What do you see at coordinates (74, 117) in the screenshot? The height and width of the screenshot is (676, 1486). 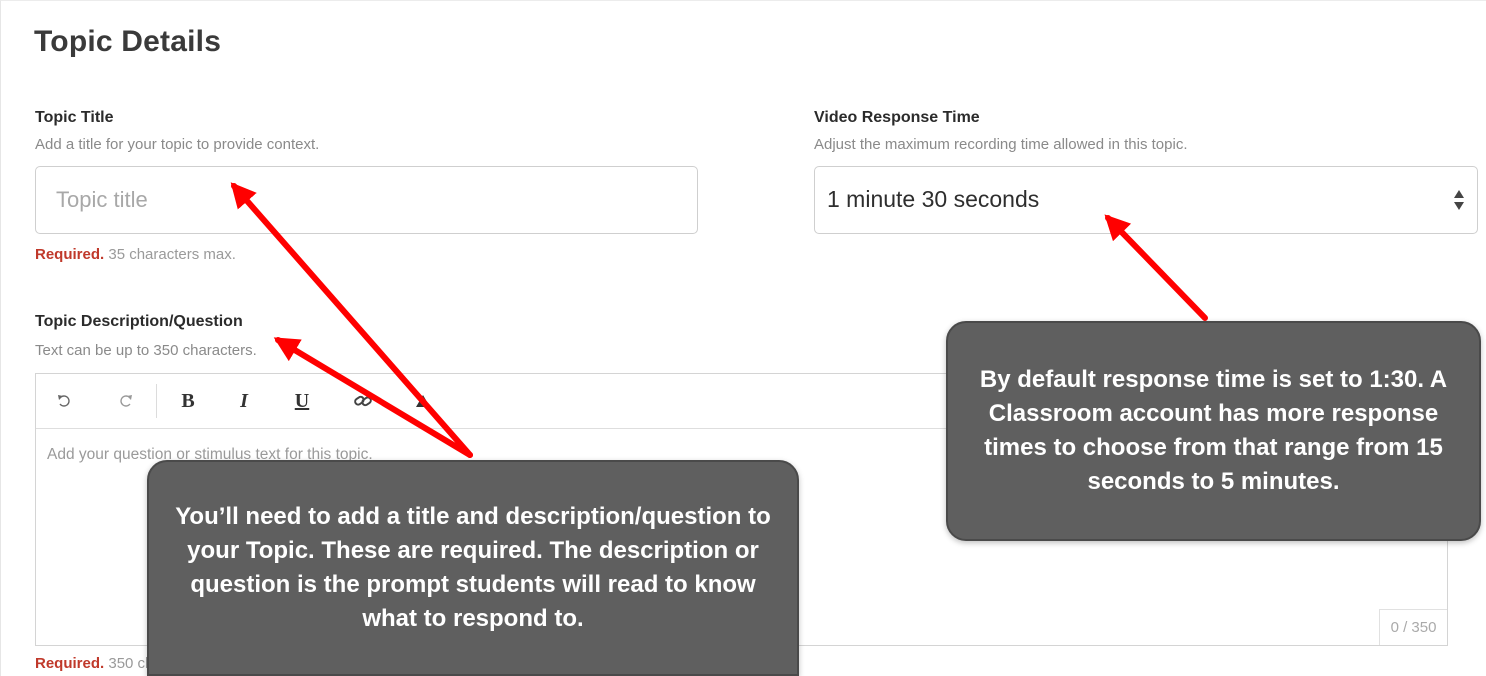 I see `topic-title-label: Topic Title` at bounding box center [74, 117].